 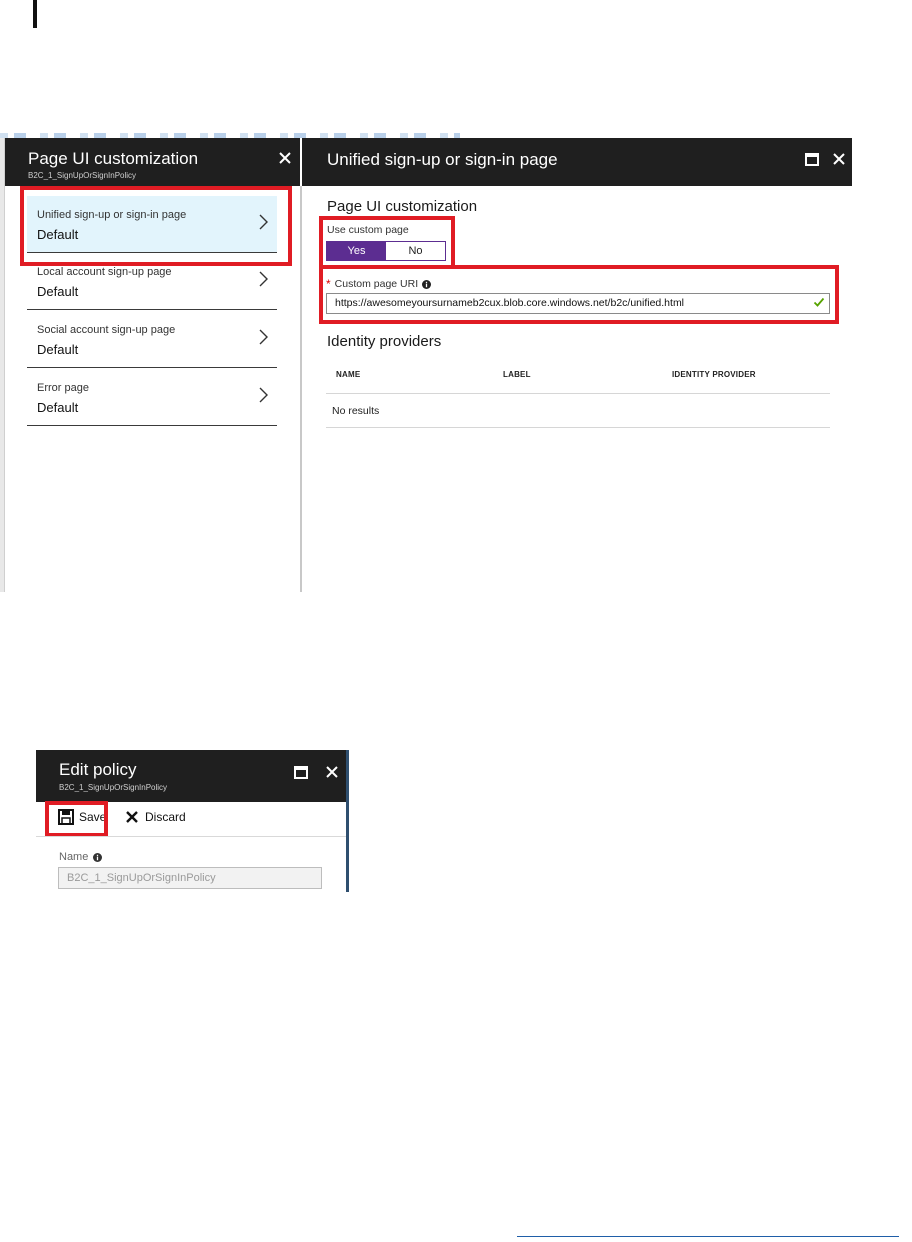 I want to click on identity-providers-title: Identity providers, so click(x=384, y=341).